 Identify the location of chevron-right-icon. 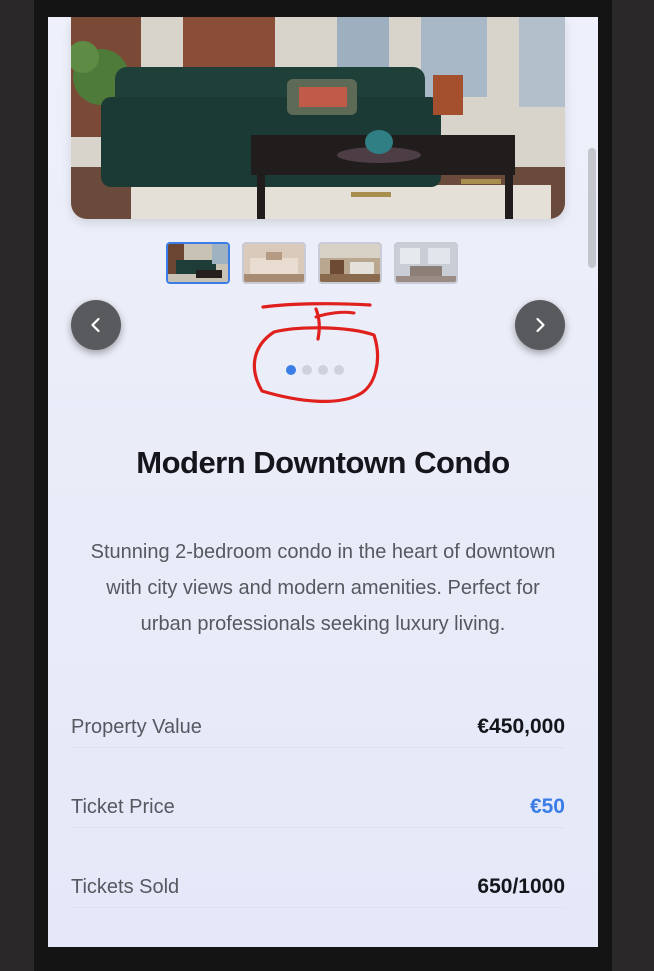
(540, 325).